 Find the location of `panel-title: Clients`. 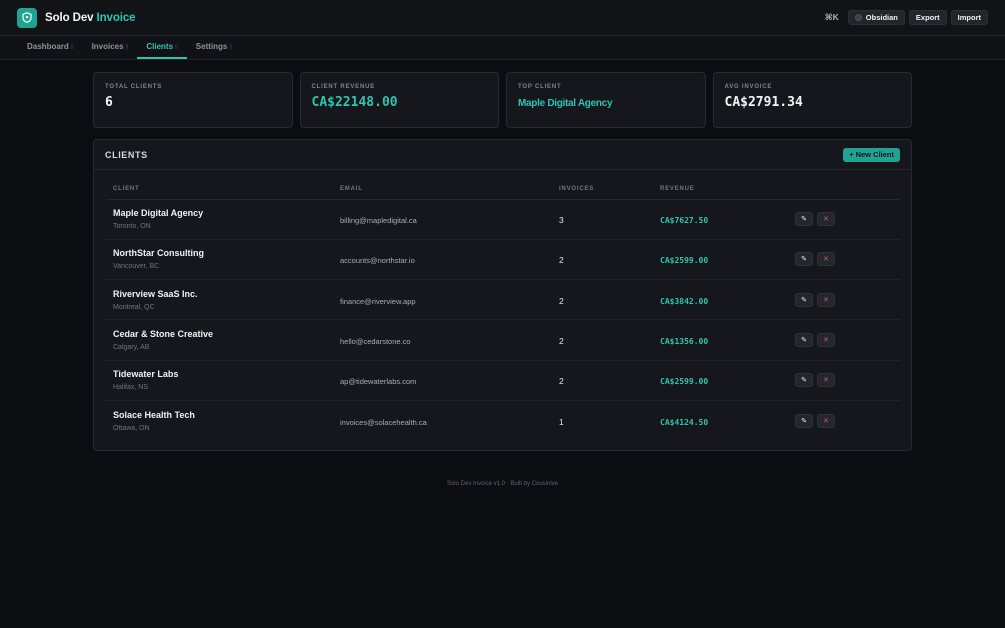

panel-title: Clients is located at coordinates (126, 154).